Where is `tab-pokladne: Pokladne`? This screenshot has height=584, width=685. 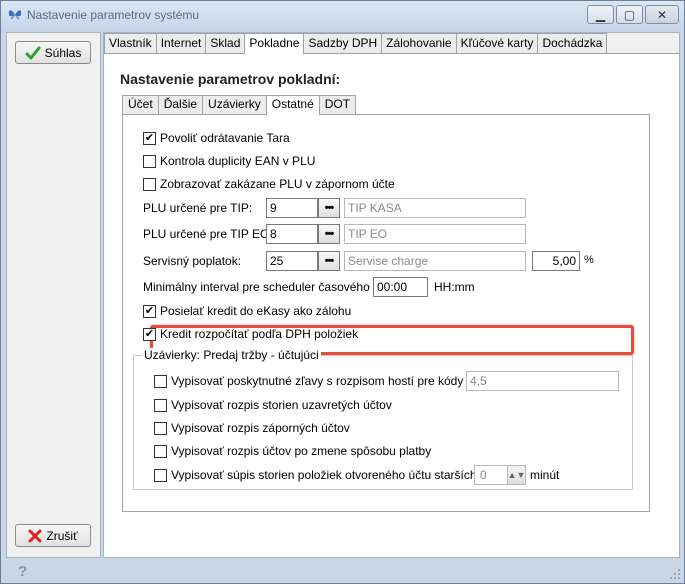
tab-pokladne: Pokladne is located at coordinates (274, 43).